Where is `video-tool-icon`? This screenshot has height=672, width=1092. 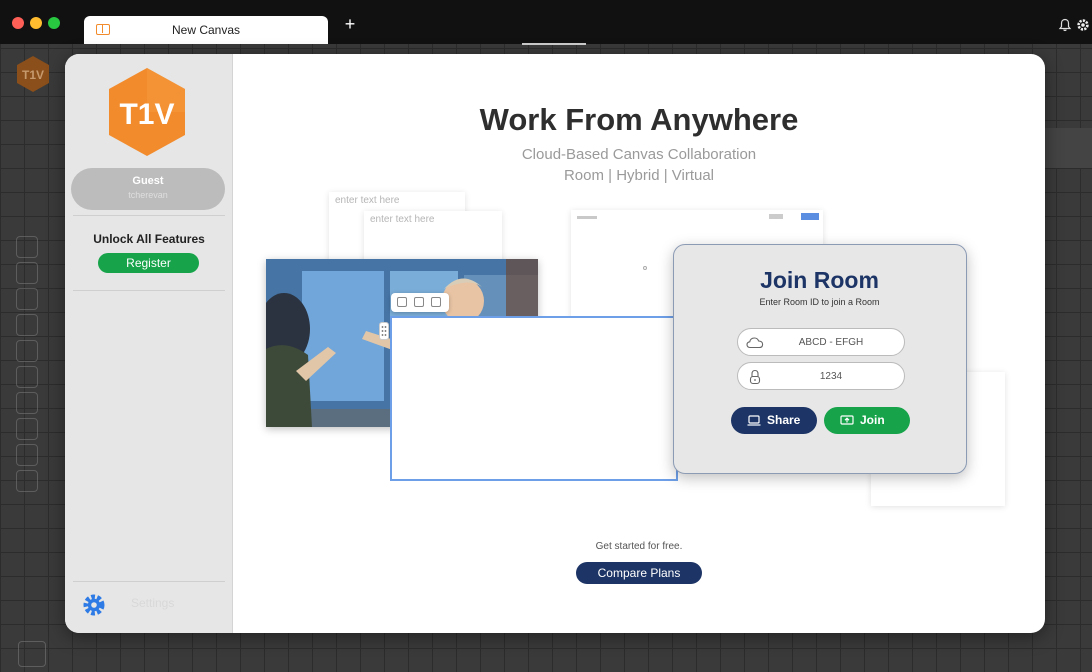
video-tool-icon is located at coordinates (27, 455).